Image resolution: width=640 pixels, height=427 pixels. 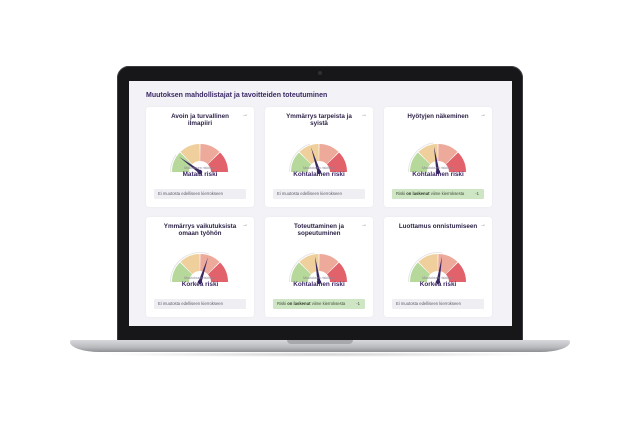 I want to click on camera, so click(x=320, y=73).